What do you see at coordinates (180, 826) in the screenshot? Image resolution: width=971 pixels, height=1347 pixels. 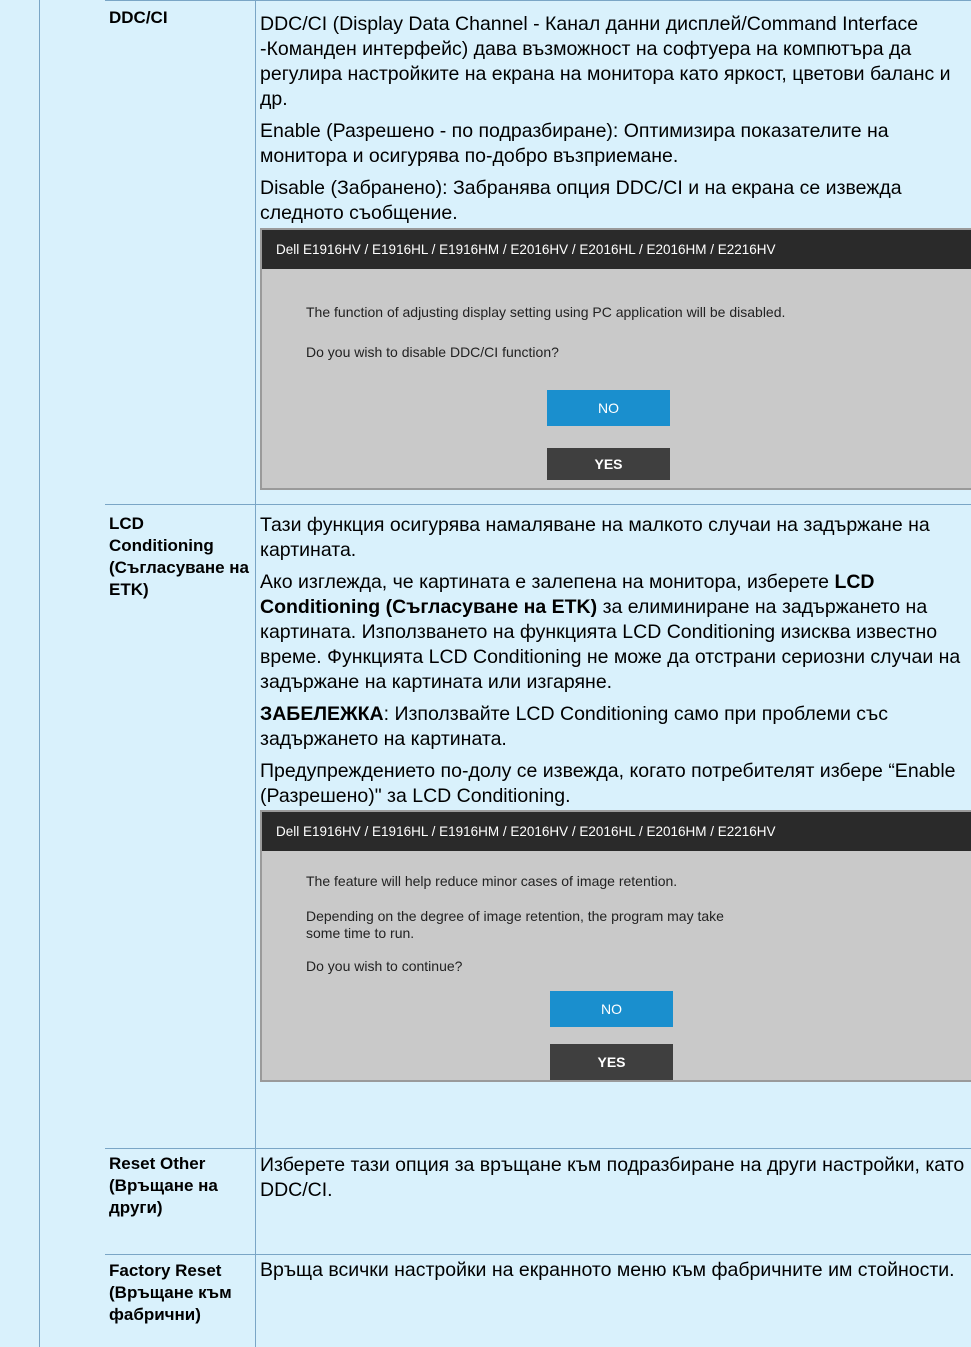 I see `row-label-lcd-conditioning: LCD Conditioning (Съгласуване на ETK)` at bounding box center [180, 826].